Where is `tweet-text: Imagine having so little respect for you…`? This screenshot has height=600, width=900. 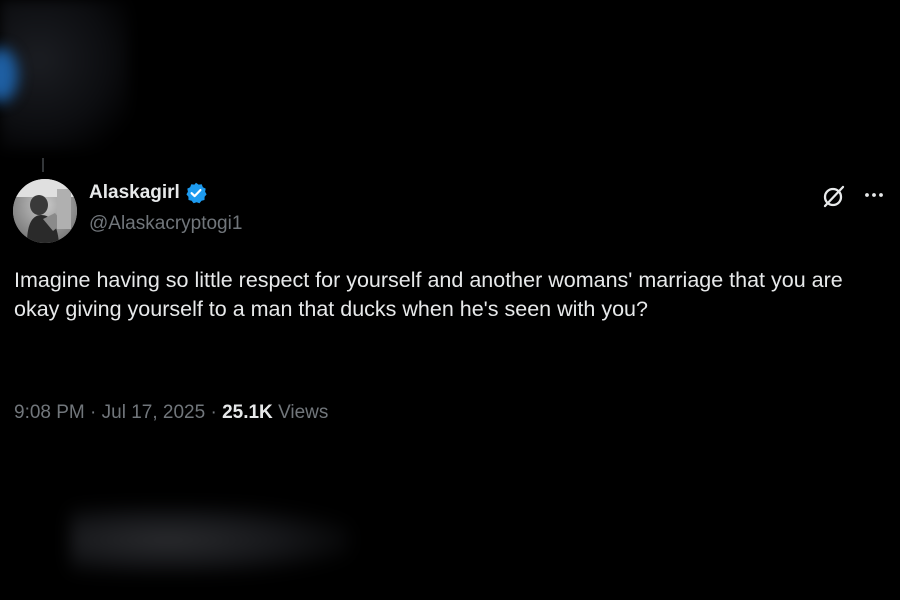
tweet-text: Imagine having so little respect for you… is located at coordinates (428, 294).